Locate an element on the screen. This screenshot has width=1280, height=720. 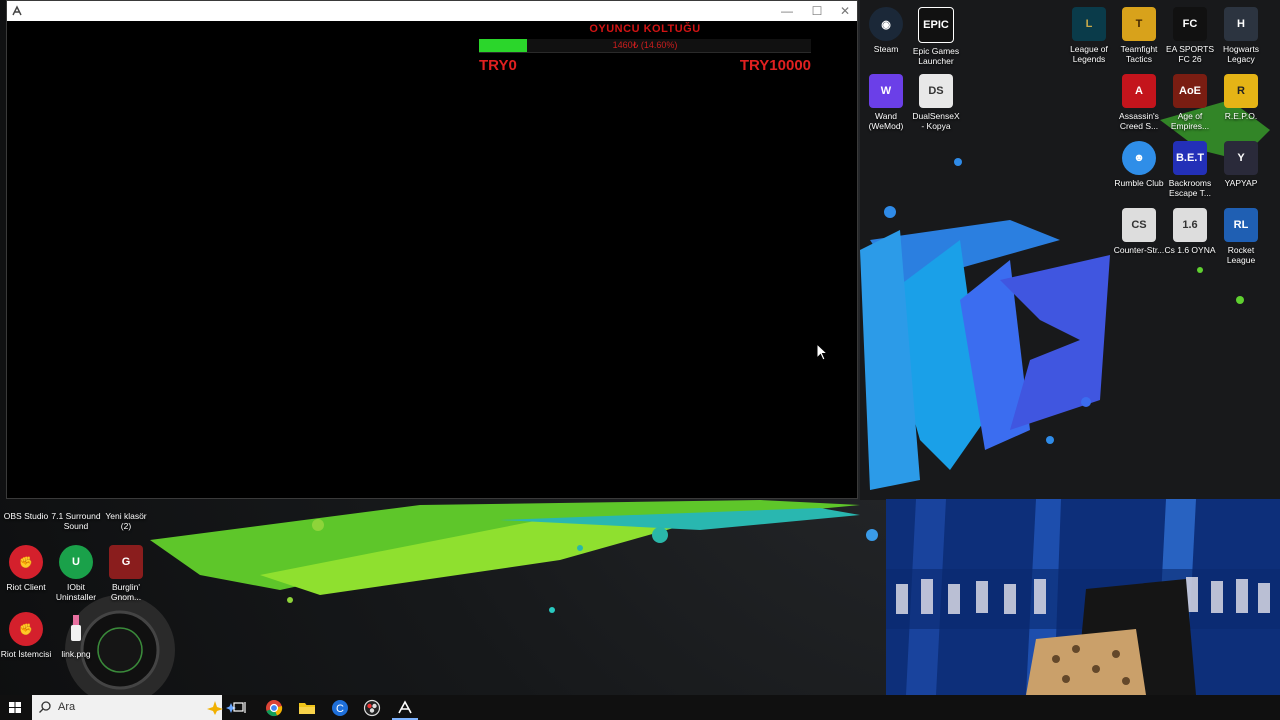
png-file-icon is located at coordinates (76, 629).